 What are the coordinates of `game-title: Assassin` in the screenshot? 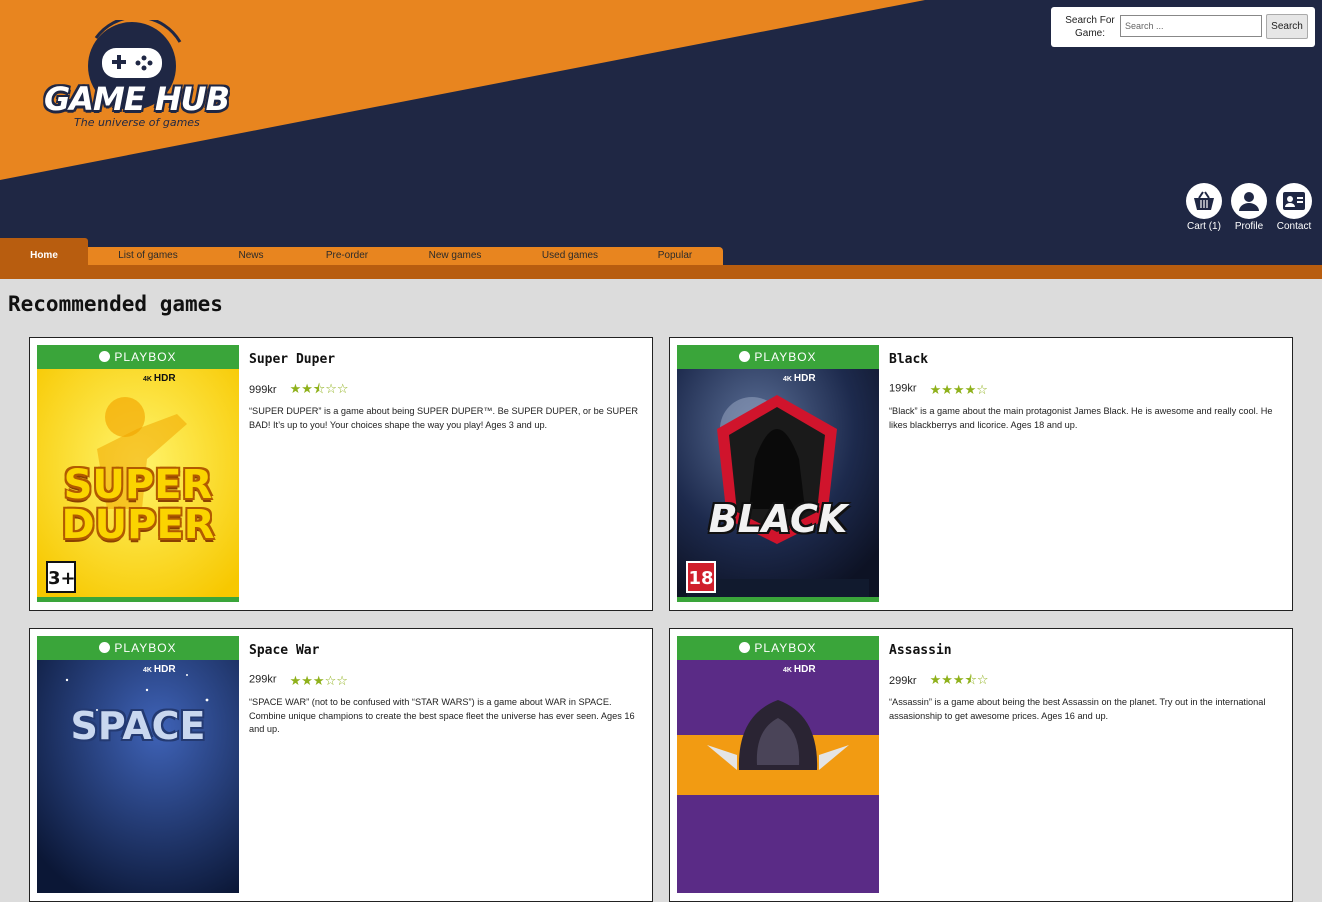 It's located at (920, 650).